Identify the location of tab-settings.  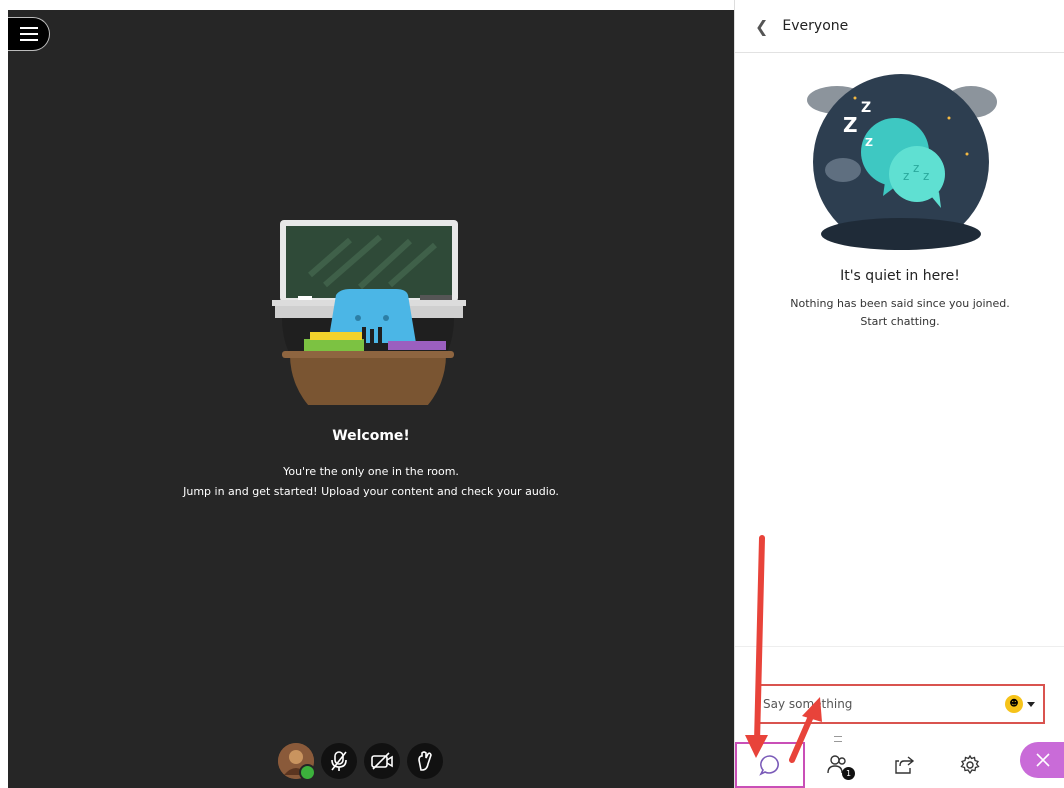
(970, 765).